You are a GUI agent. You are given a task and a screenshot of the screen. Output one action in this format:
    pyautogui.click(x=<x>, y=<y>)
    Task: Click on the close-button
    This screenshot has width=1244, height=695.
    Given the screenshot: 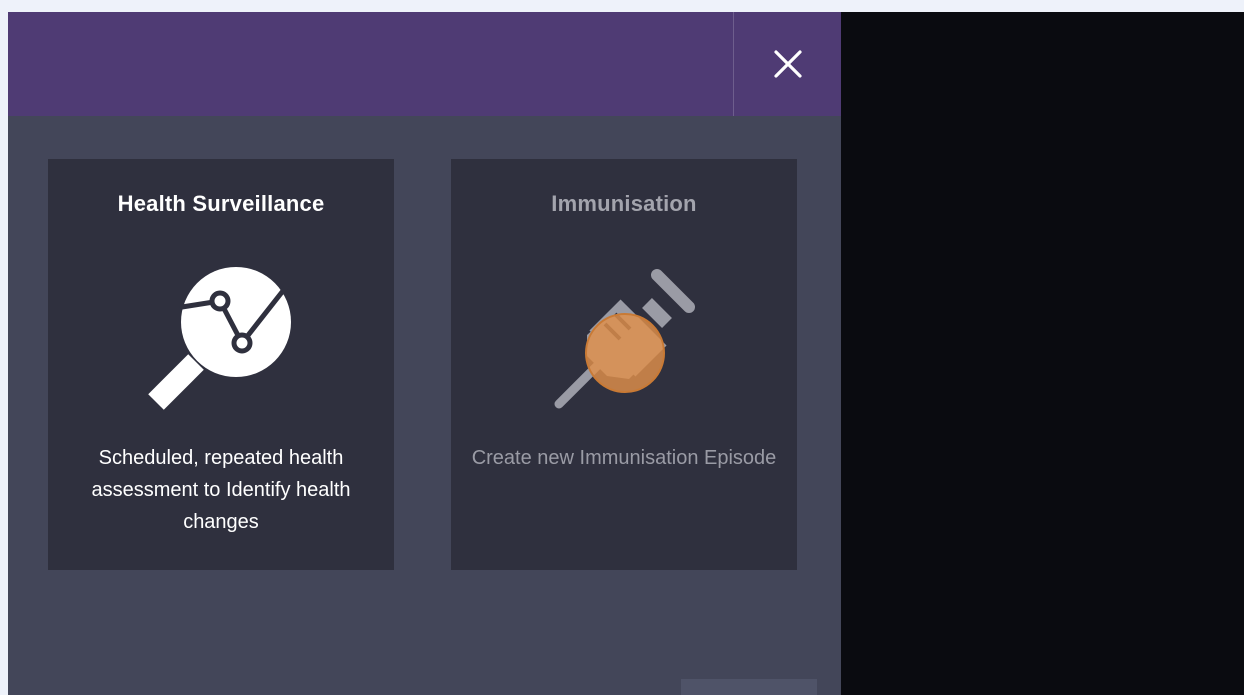 What is the action you would take?
    pyautogui.click(x=787, y=64)
    